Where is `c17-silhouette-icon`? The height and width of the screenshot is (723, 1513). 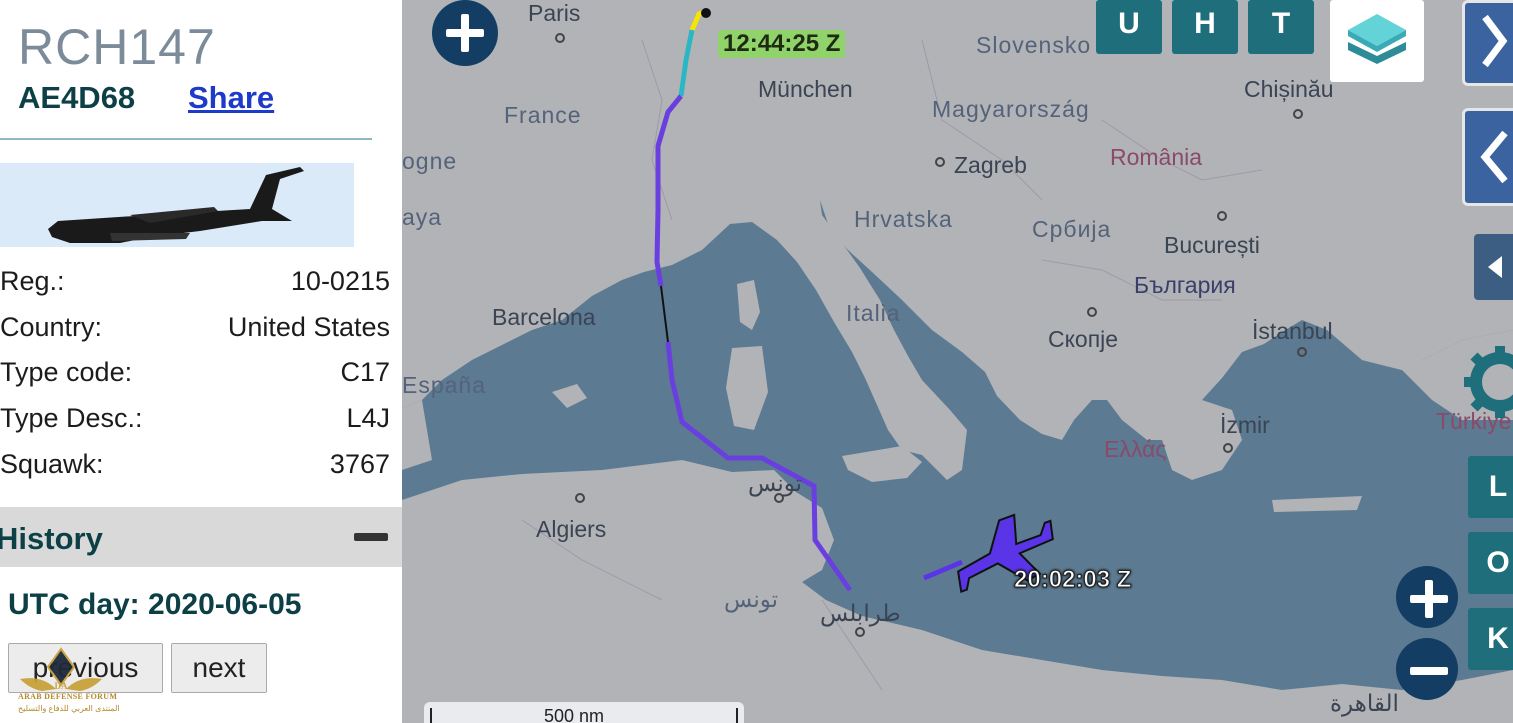 c17-silhouette-icon is located at coordinates (176, 205).